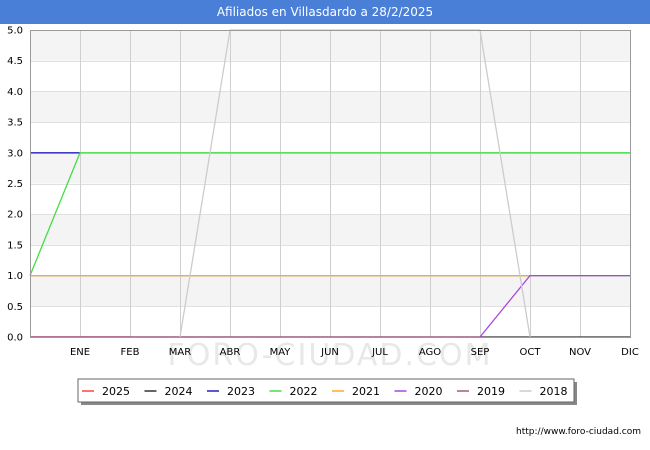 The width and height of the screenshot is (650, 450). What do you see at coordinates (429, 391) in the screenshot?
I see `legend-entry-2020: 2020` at bounding box center [429, 391].